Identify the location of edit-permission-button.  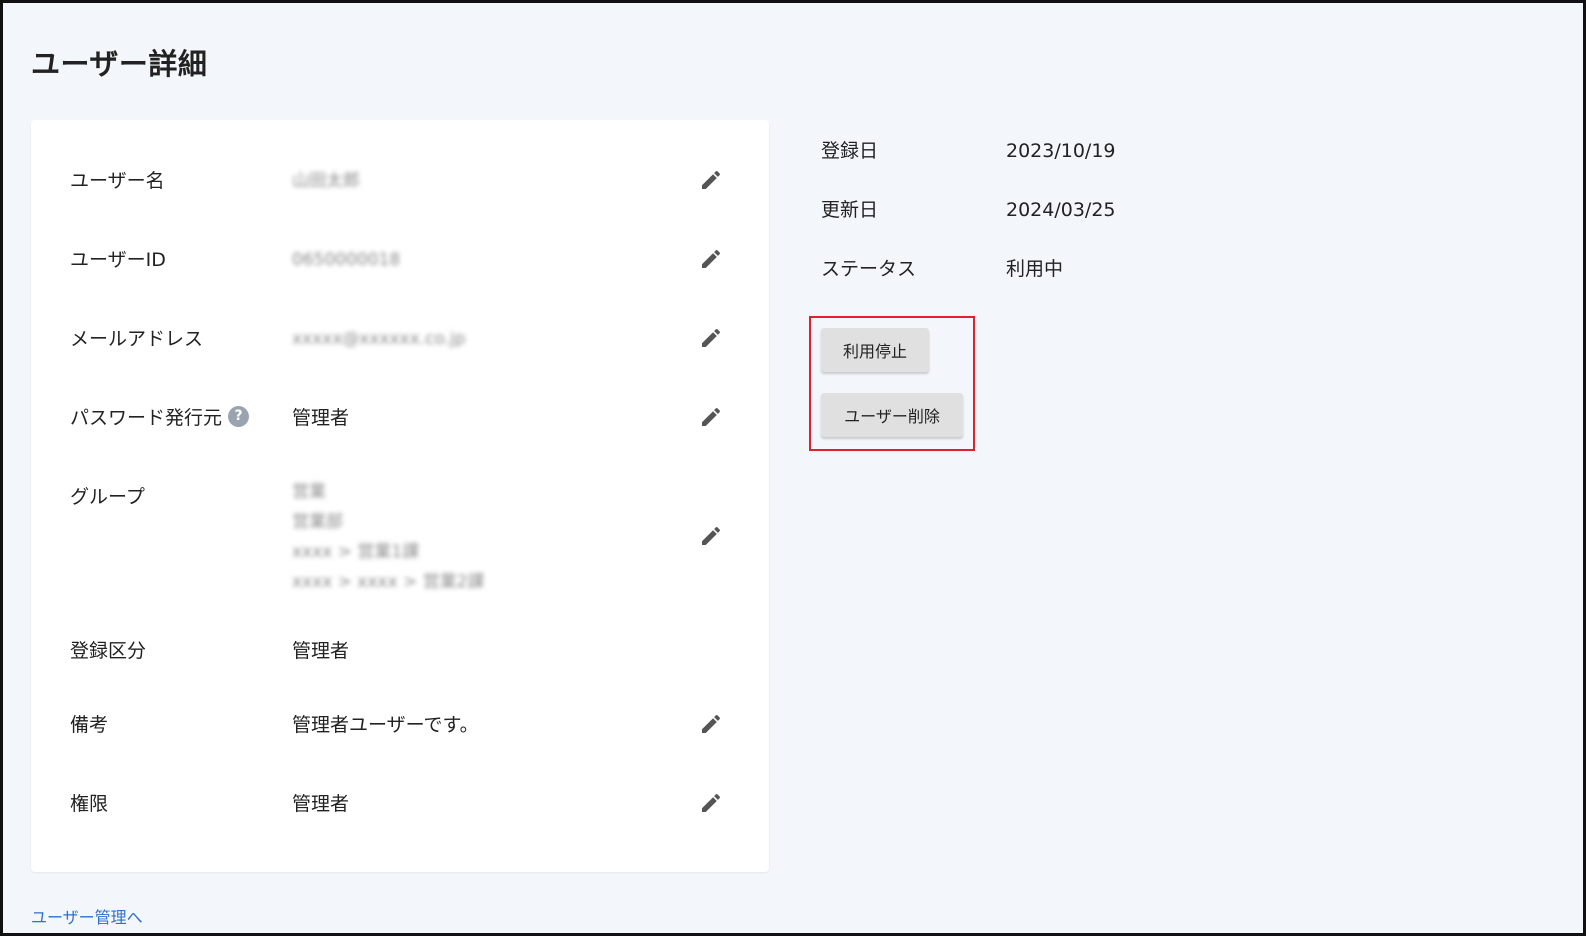
(711, 803).